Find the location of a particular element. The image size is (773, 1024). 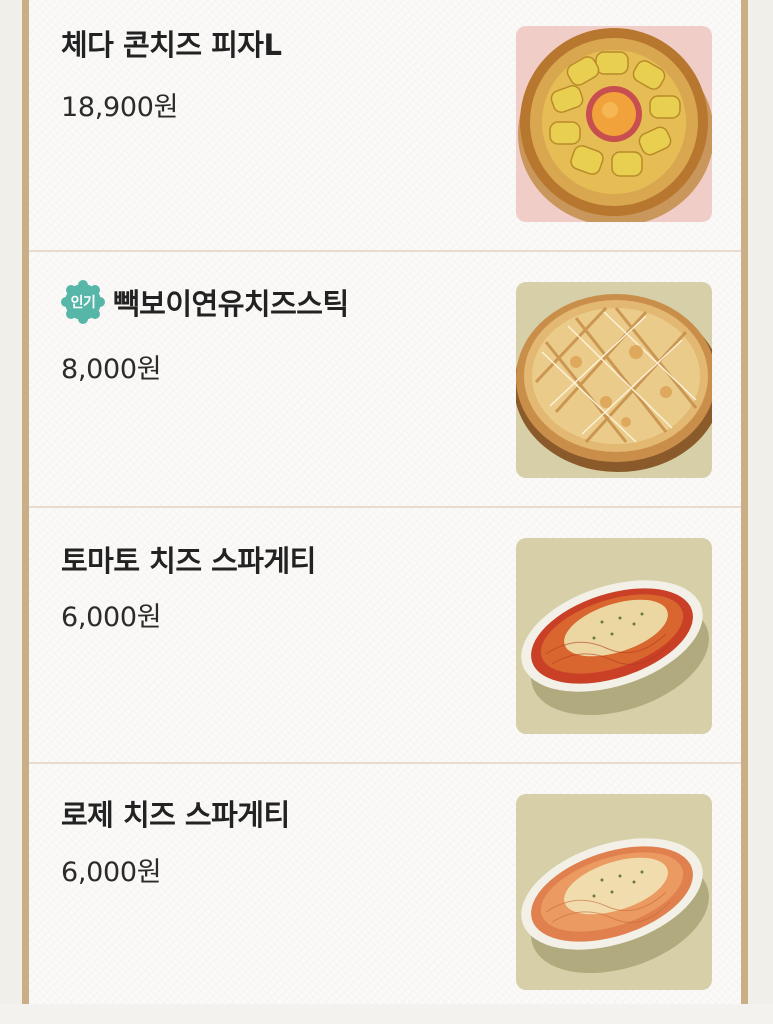

menu-item-name-row: 인기 빽보이연유치즈스틱 is located at coordinates (205, 302).